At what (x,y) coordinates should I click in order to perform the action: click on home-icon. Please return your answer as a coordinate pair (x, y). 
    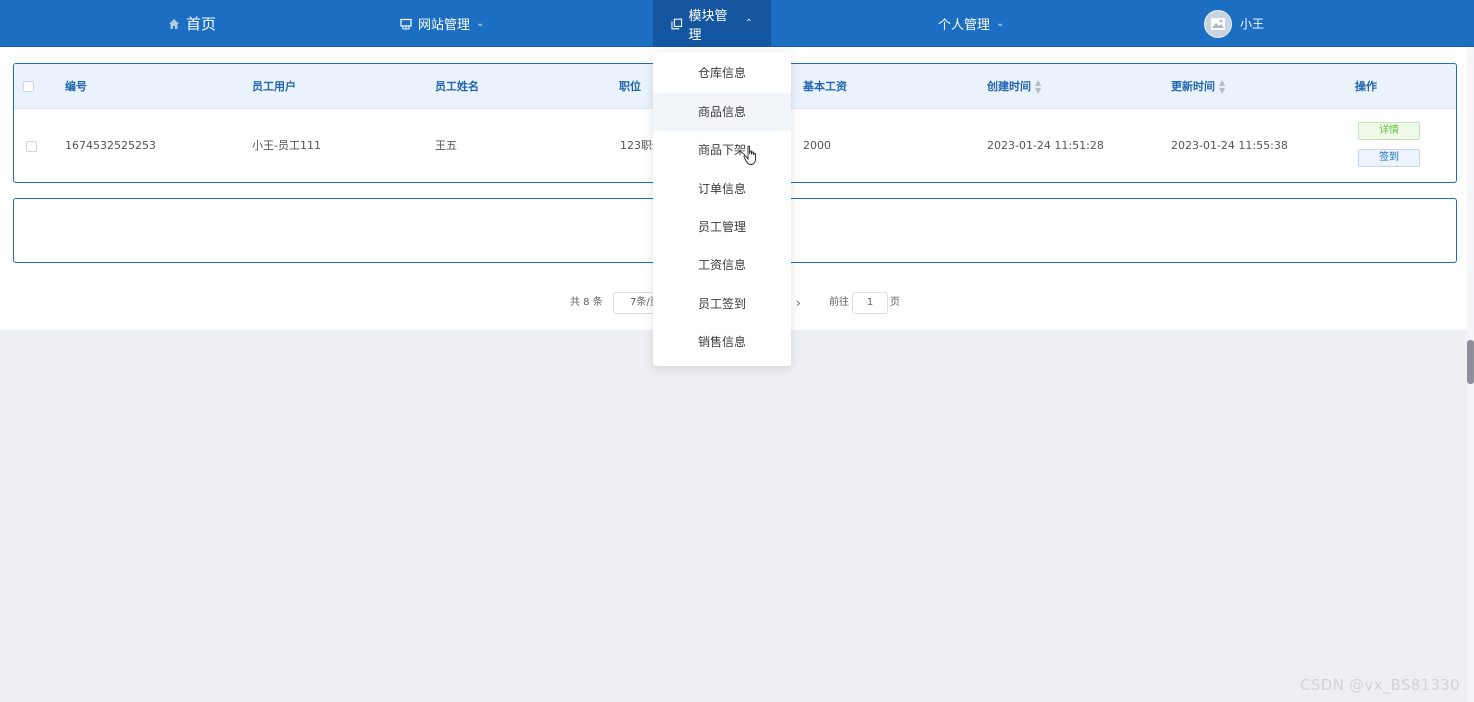
    Looking at the image, I should click on (174, 23).